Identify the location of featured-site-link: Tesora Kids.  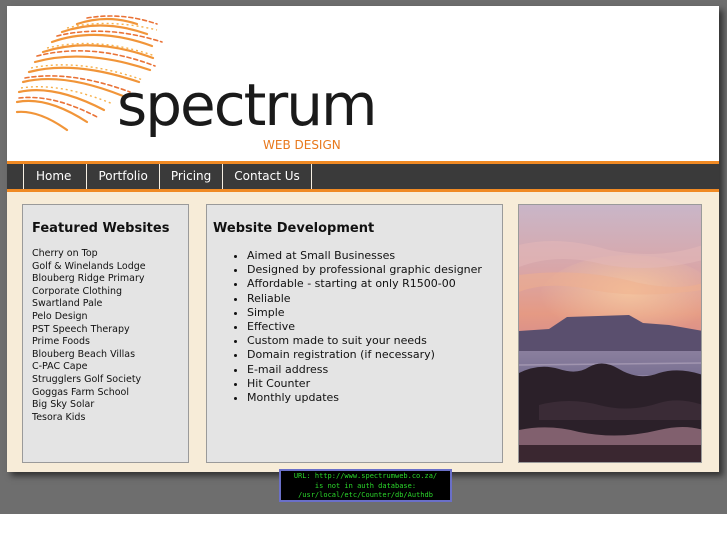
(89, 418).